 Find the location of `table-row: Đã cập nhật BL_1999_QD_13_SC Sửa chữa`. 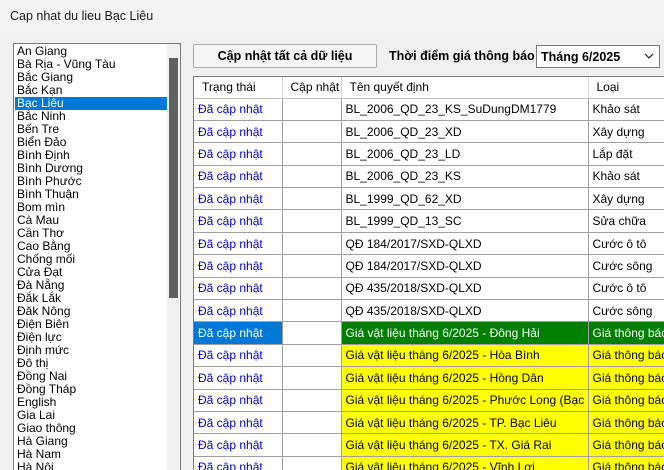

table-row: Đã cập nhật BL_1999_QD_13_SC Sửa chữa is located at coordinates (429, 221).